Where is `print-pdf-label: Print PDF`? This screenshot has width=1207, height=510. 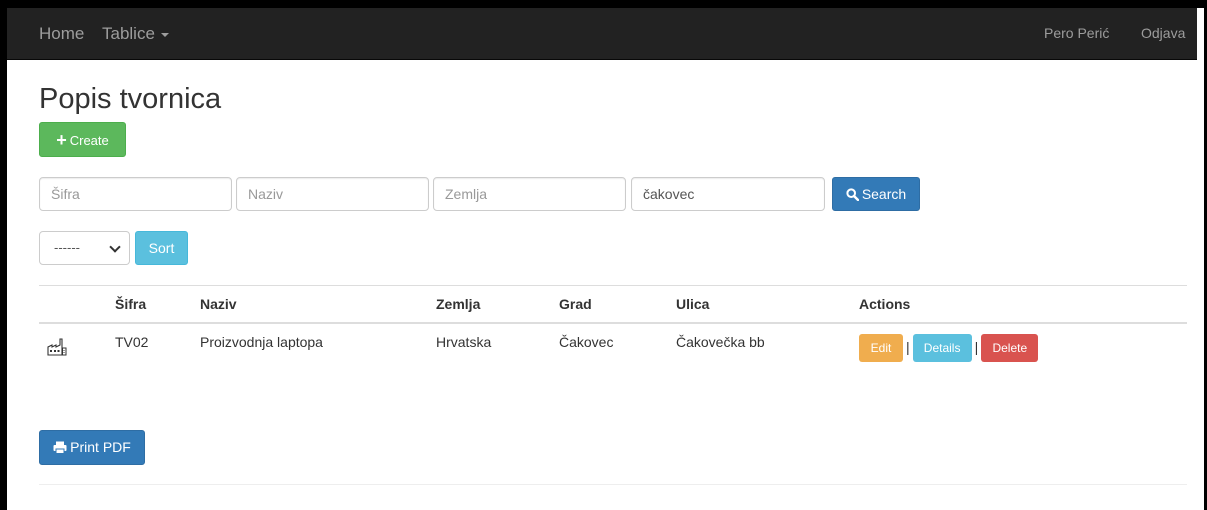
print-pdf-label: Print PDF is located at coordinates (100, 447).